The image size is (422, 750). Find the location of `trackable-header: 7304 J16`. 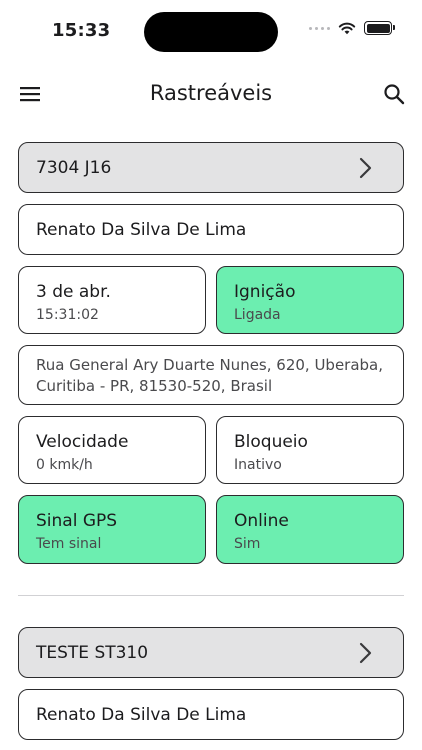

trackable-header: 7304 J16 is located at coordinates (211, 167).